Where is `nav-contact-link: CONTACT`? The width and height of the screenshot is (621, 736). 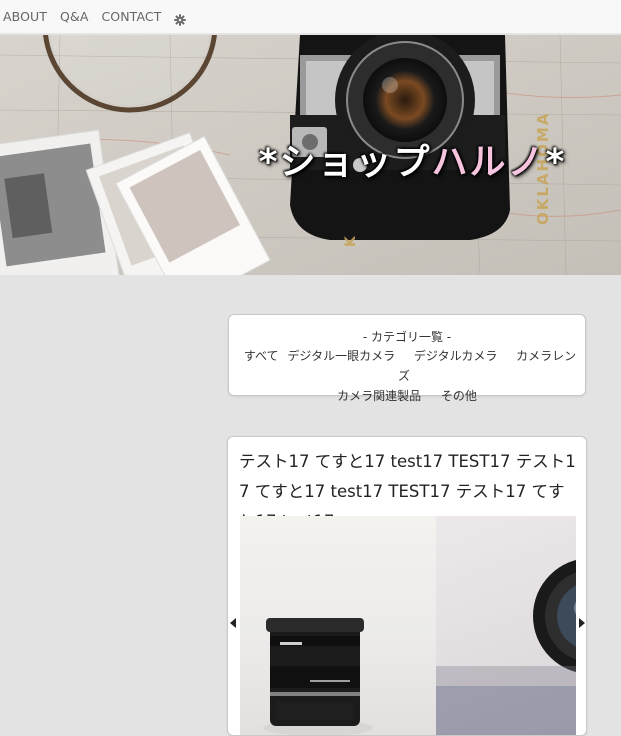
nav-contact-link: CONTACT is located at coordinates (131, 16).